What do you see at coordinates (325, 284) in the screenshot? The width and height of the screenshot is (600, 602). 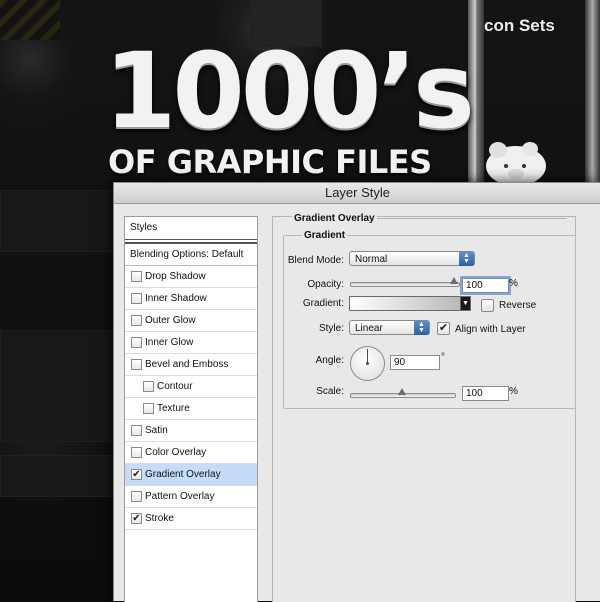 I see `opacity-label: Opacity:` at bounding box center [325, 284].